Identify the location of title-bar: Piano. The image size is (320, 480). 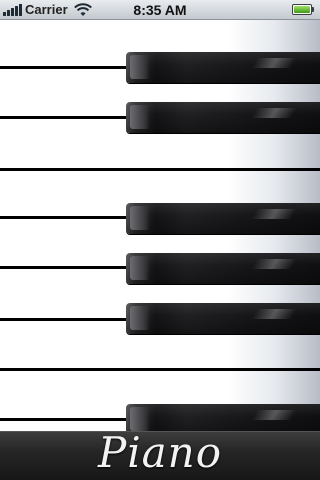
(160, 454).